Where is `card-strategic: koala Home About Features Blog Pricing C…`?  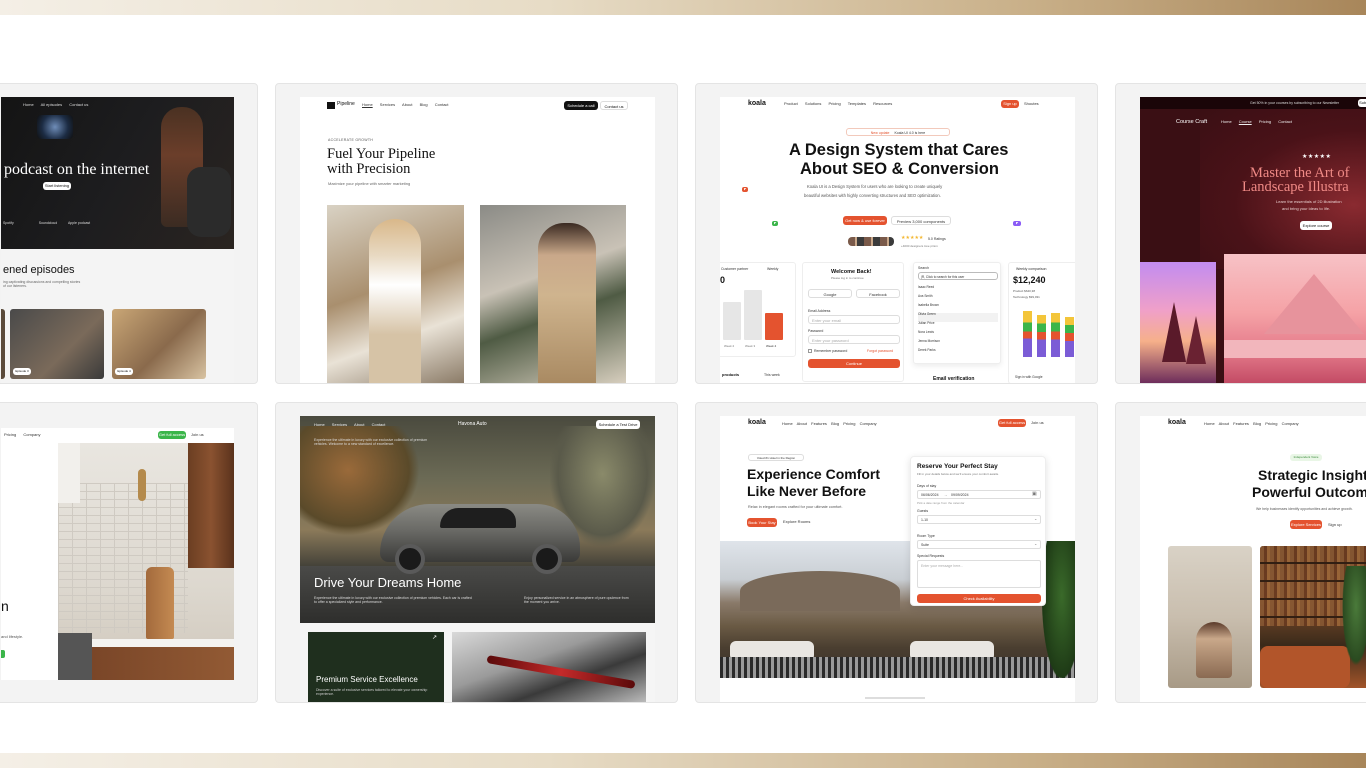
card-strategic: koala Home About Features Blog Pricing C… is located at coordinates (1240, 552).